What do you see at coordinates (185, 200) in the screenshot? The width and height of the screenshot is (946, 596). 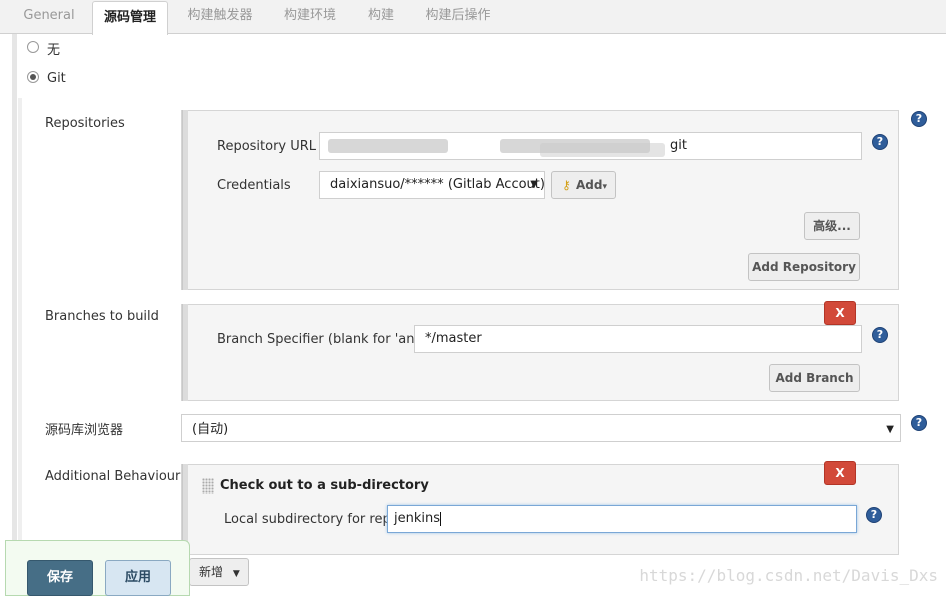 I see `repository-panel-bar` at bounding box center [185, 200].